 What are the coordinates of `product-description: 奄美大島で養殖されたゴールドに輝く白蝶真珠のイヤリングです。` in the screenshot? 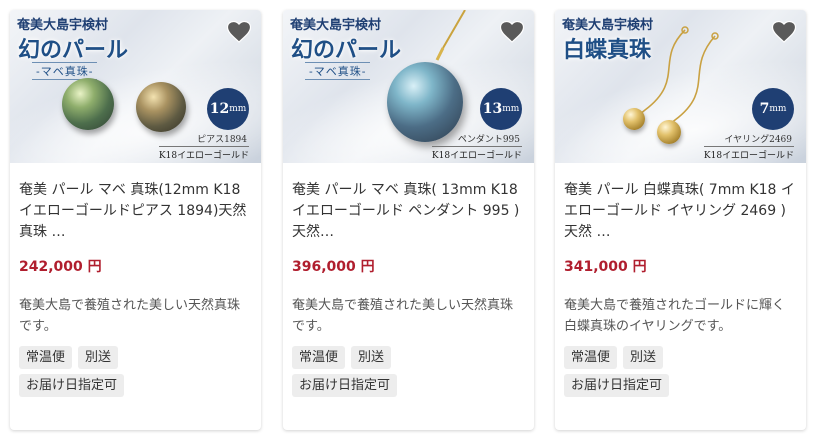 It's located at (675, 316).